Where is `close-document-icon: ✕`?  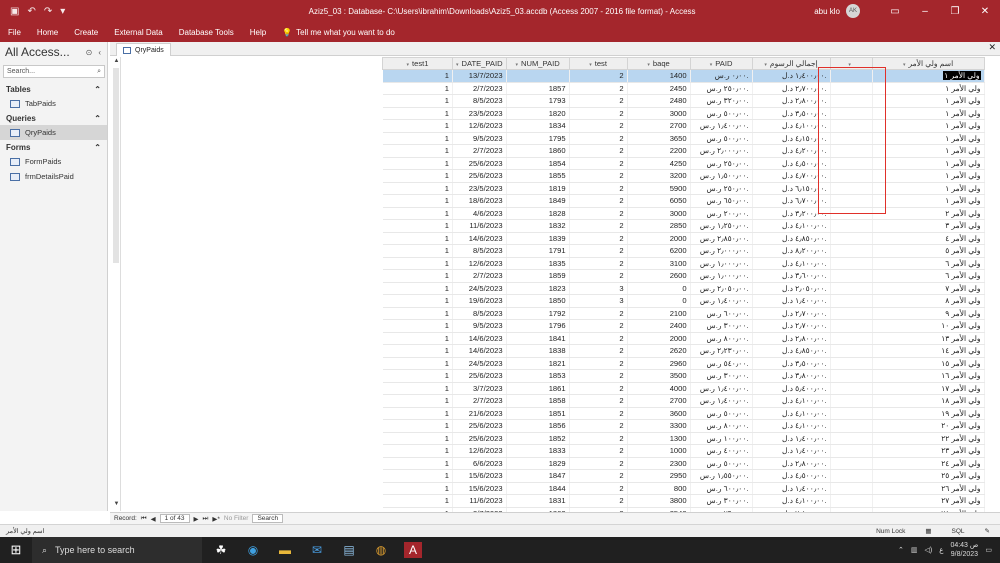
close-document-icon: ✕ is located at coordinates (992, 47).